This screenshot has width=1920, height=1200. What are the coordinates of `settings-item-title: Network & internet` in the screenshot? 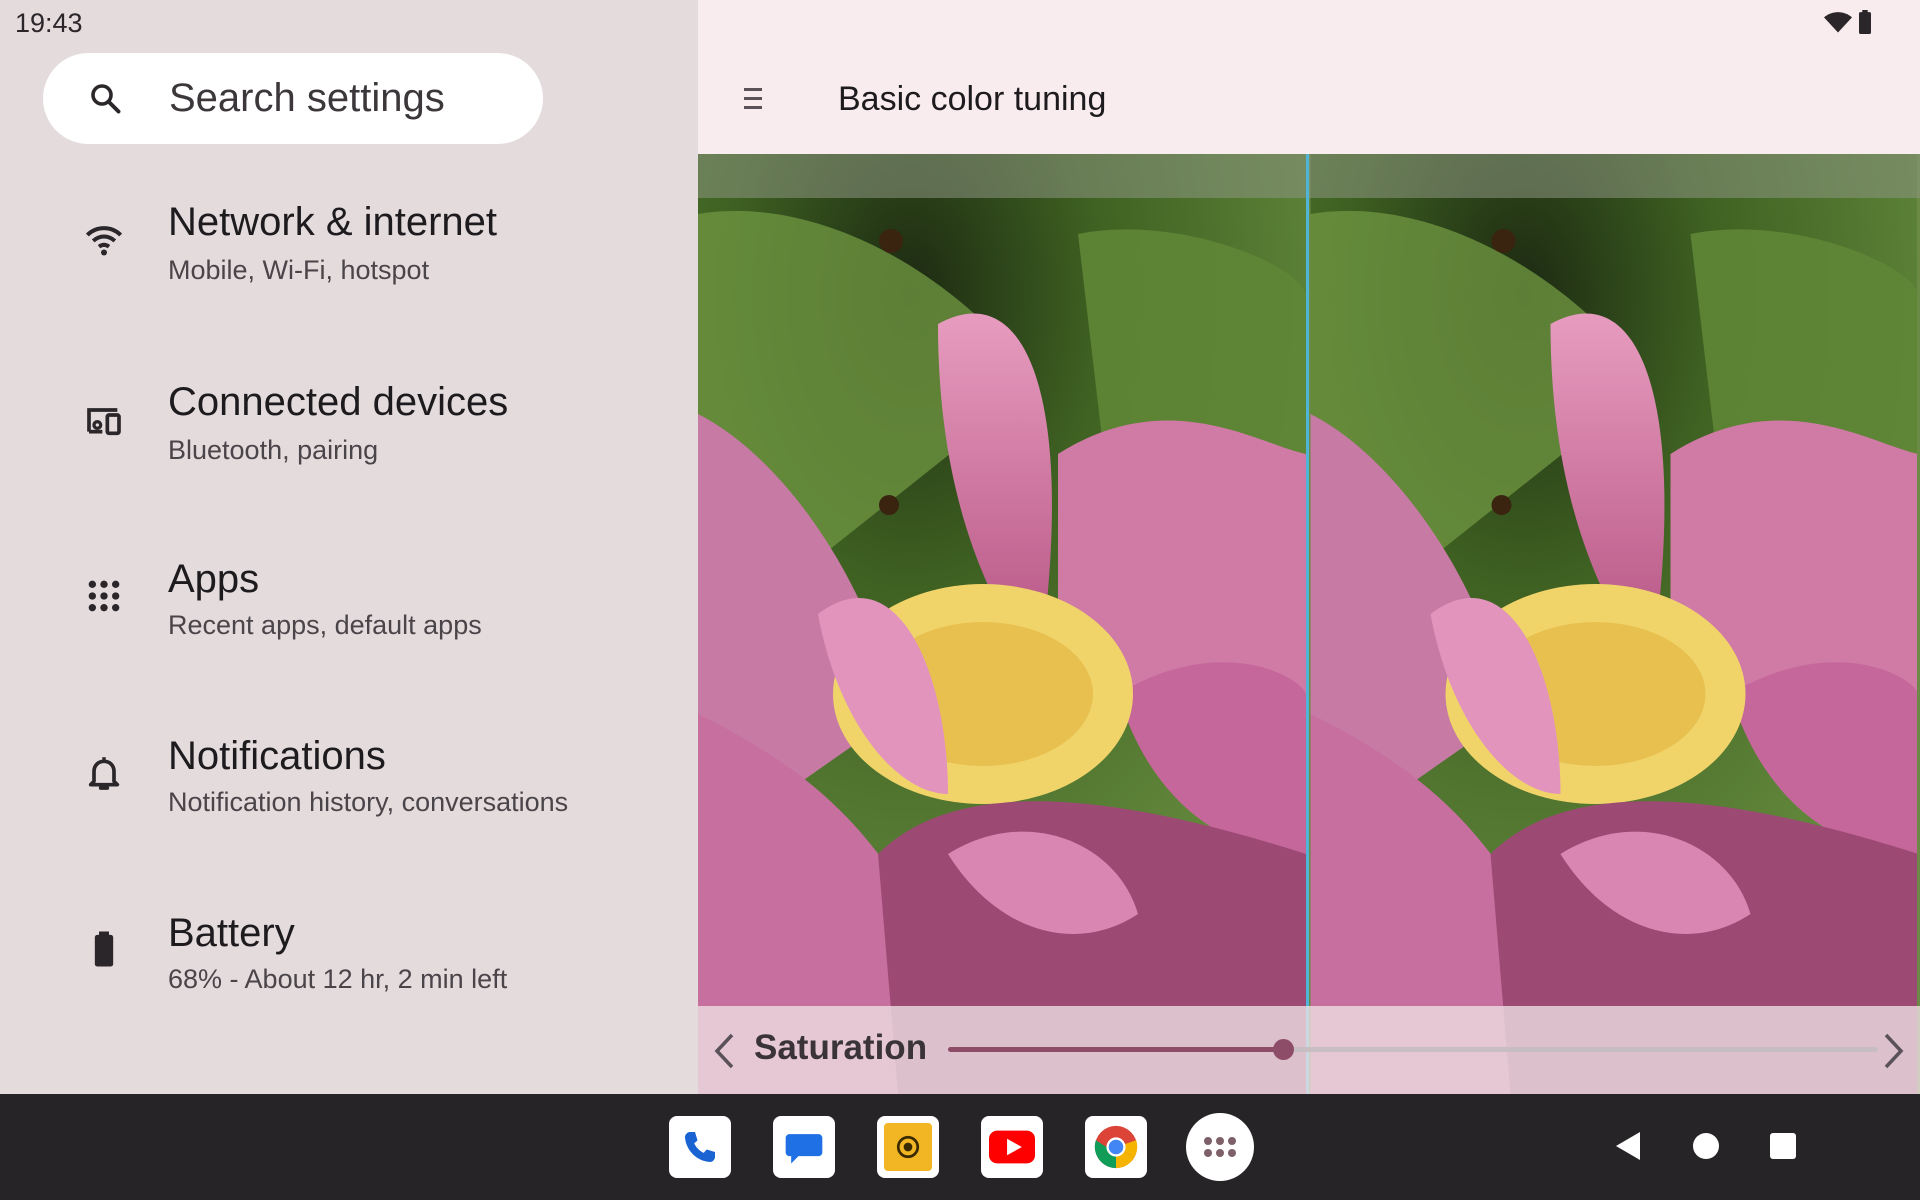 It's located at (333, 222).